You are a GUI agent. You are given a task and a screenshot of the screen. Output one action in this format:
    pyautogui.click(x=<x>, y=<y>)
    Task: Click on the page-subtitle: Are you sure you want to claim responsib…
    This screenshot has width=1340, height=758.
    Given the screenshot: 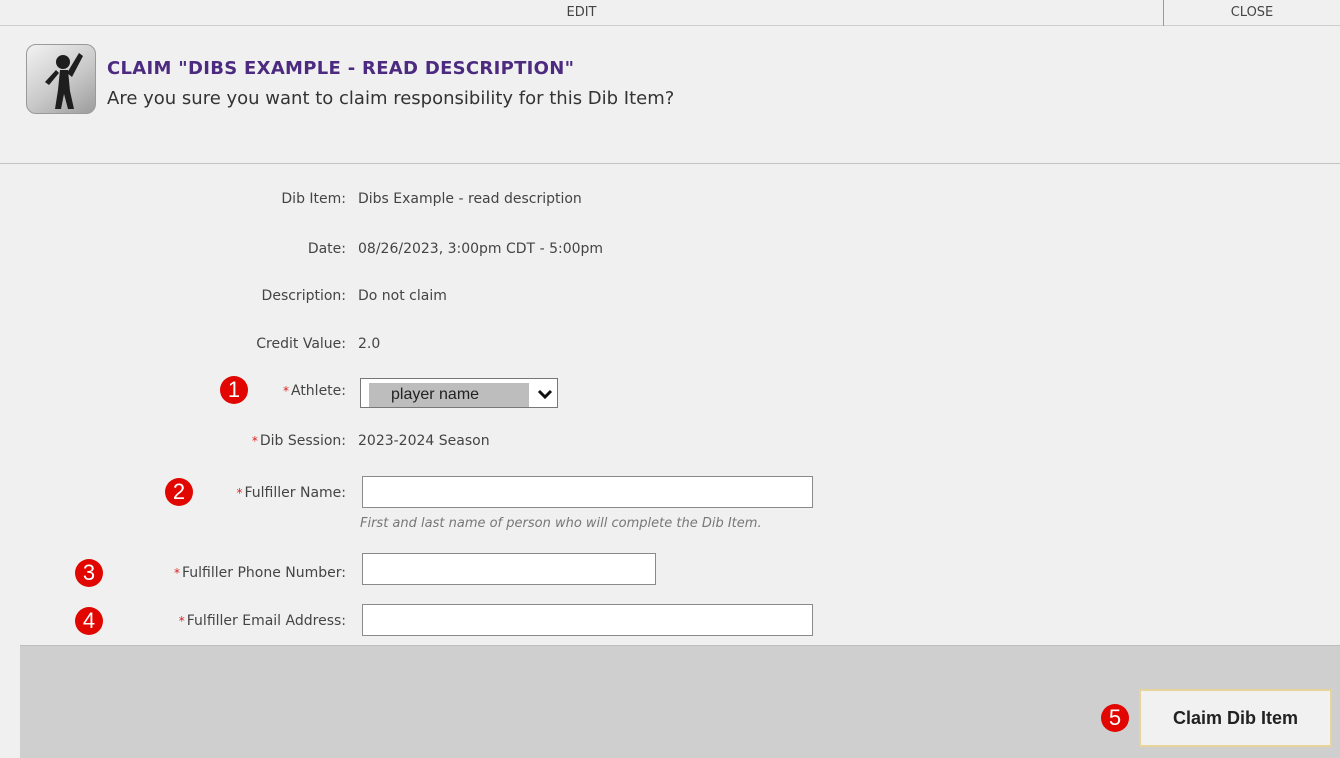 What is the action you would take?
    pyautogui.click(x=391, y=98)
    